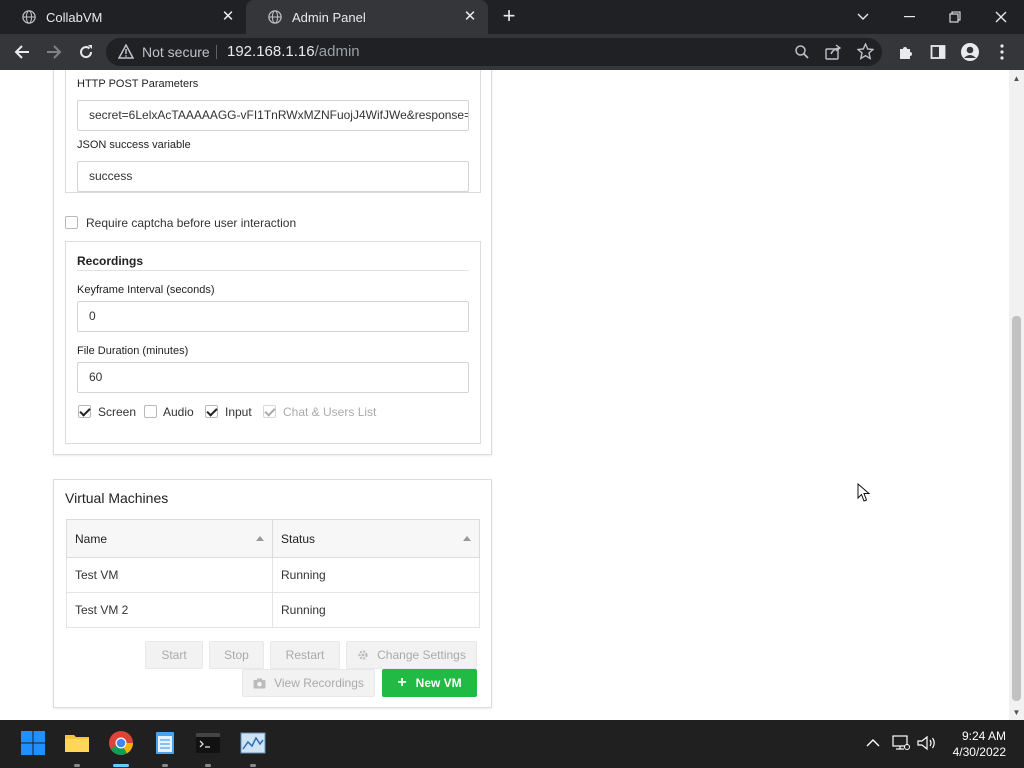 The height and width of the screenshot is (768, 1024). What do you see at coordinates (864, 492) in the screenshot?
I see `mouse-cursor-icon` at bounding box center [864, 492].